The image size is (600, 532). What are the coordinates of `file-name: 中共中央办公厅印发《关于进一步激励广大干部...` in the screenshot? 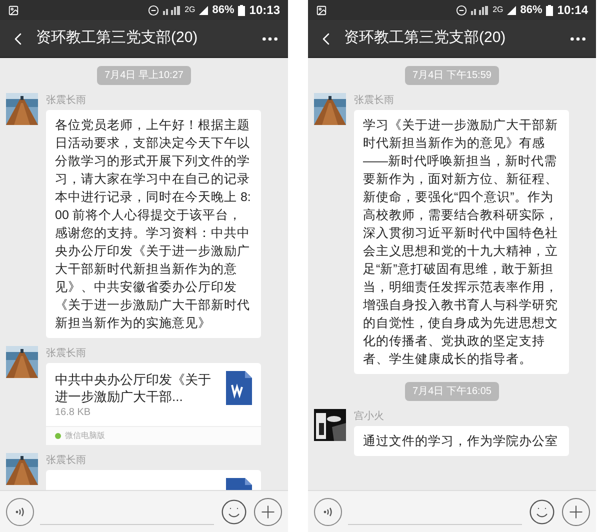 It's located at (133, 388).